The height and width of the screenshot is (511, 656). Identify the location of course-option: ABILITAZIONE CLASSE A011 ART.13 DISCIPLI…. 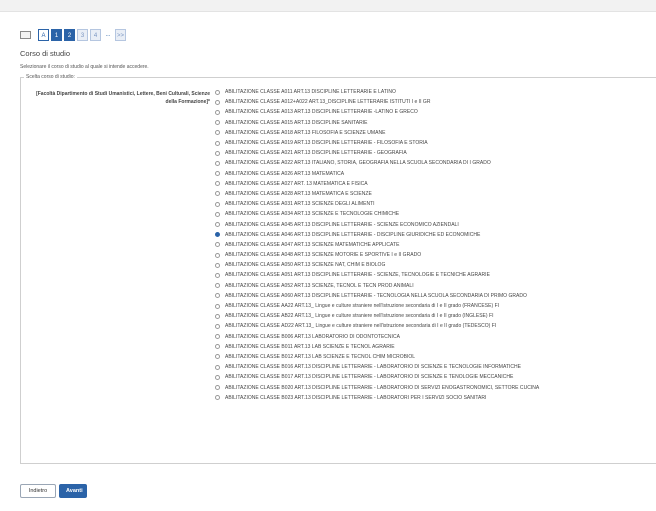
(377, 92).